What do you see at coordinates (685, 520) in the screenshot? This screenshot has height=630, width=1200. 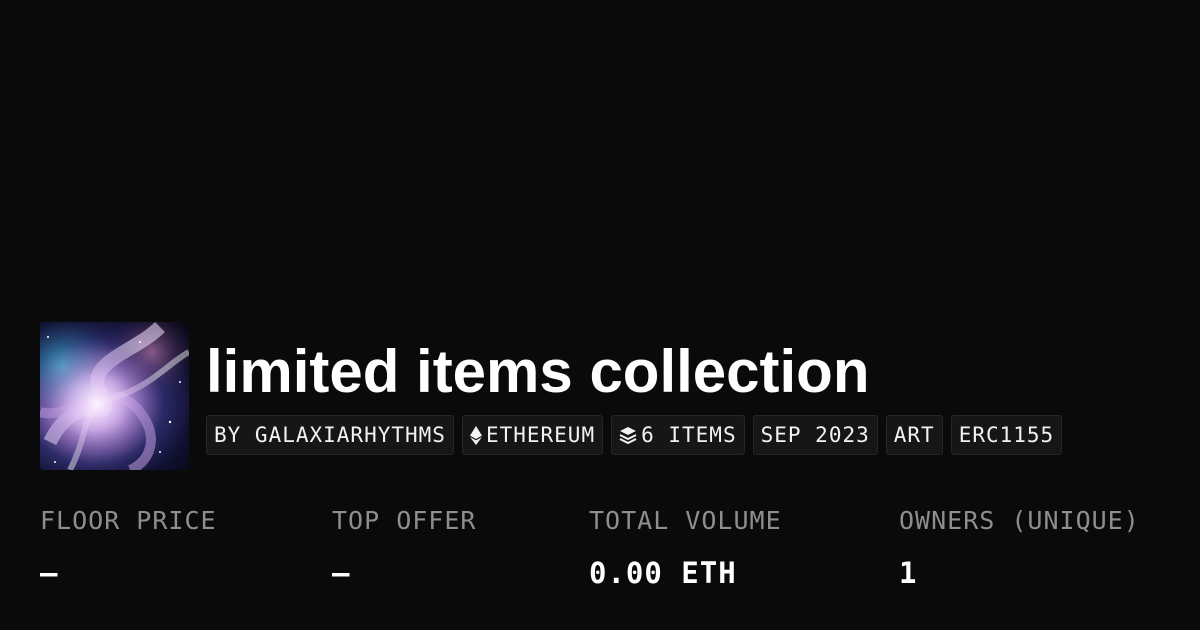 I see `total-volume-label: TOTAL VOLUME` at bounding box center [685, 520].